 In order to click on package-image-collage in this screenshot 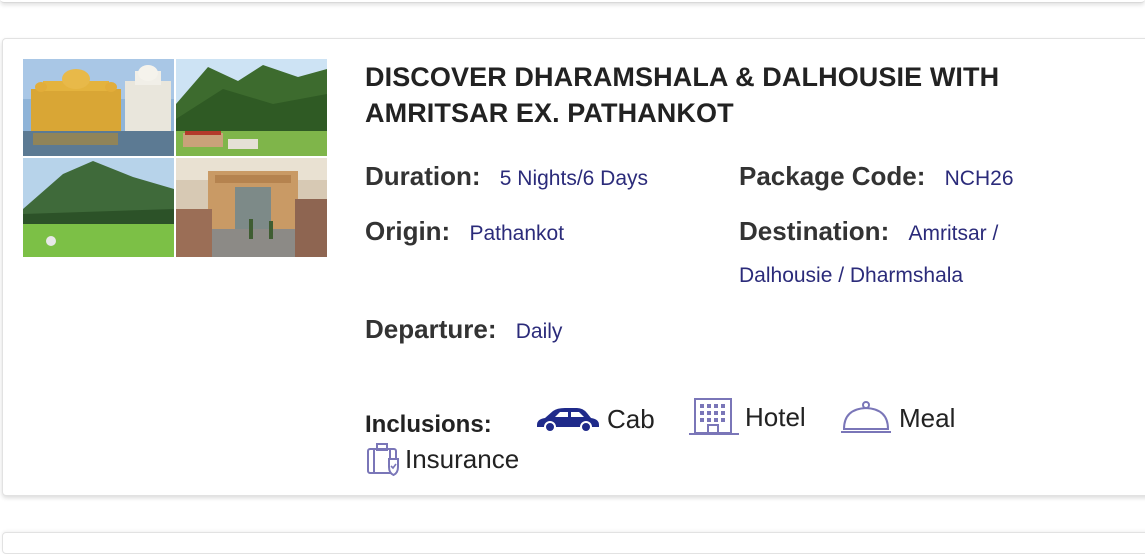, I will do `click(175, 158)`.